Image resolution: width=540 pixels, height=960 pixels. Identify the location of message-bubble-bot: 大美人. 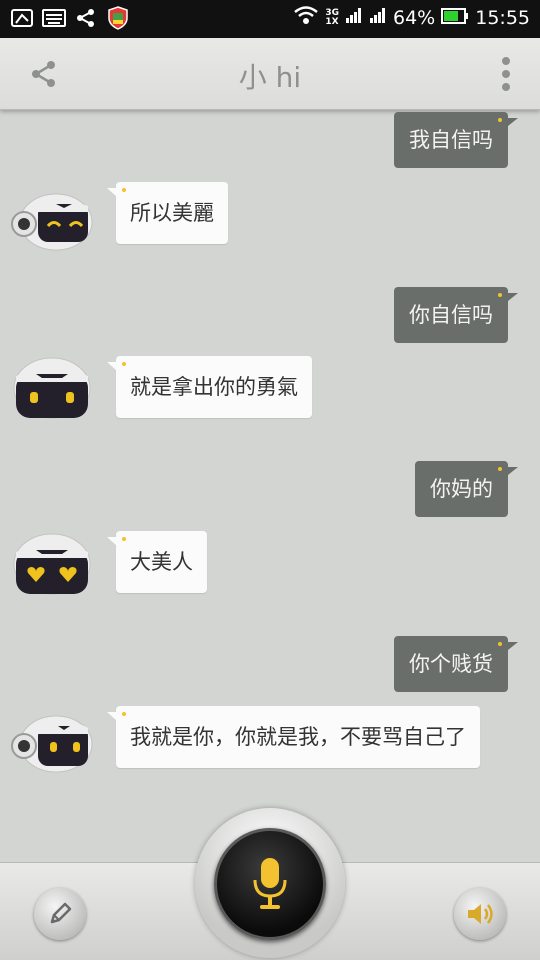
(157, 562).